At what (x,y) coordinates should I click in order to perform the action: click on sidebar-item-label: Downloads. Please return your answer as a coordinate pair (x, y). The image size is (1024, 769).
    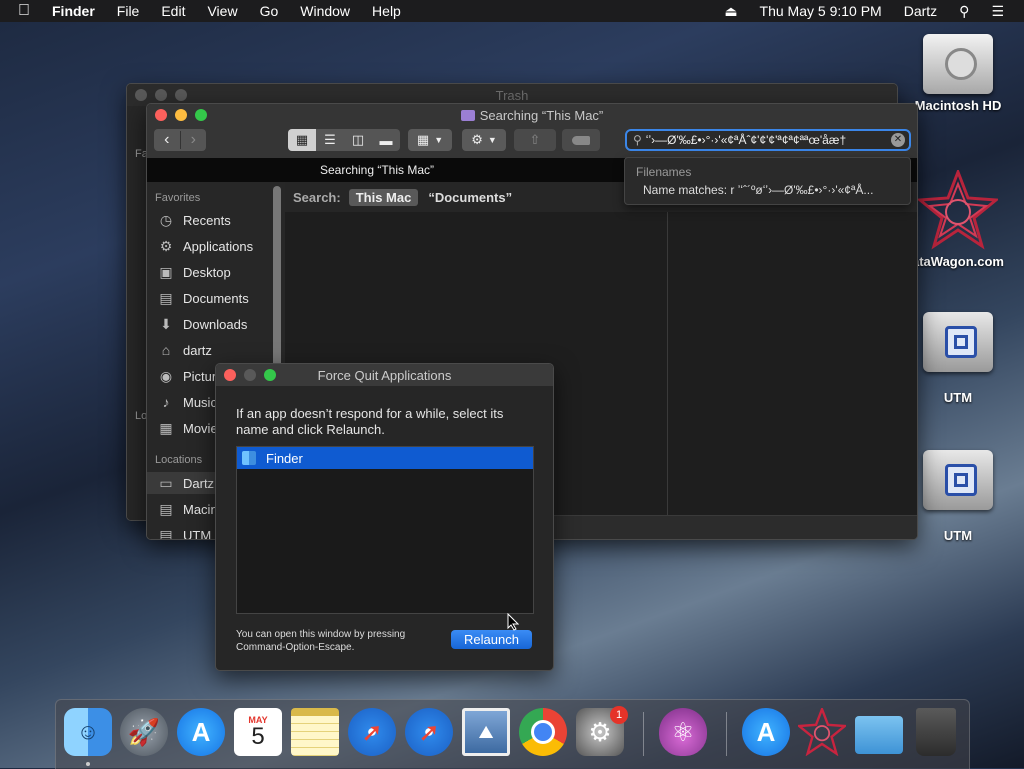
    Looking at the image, I should click on (215, 324).